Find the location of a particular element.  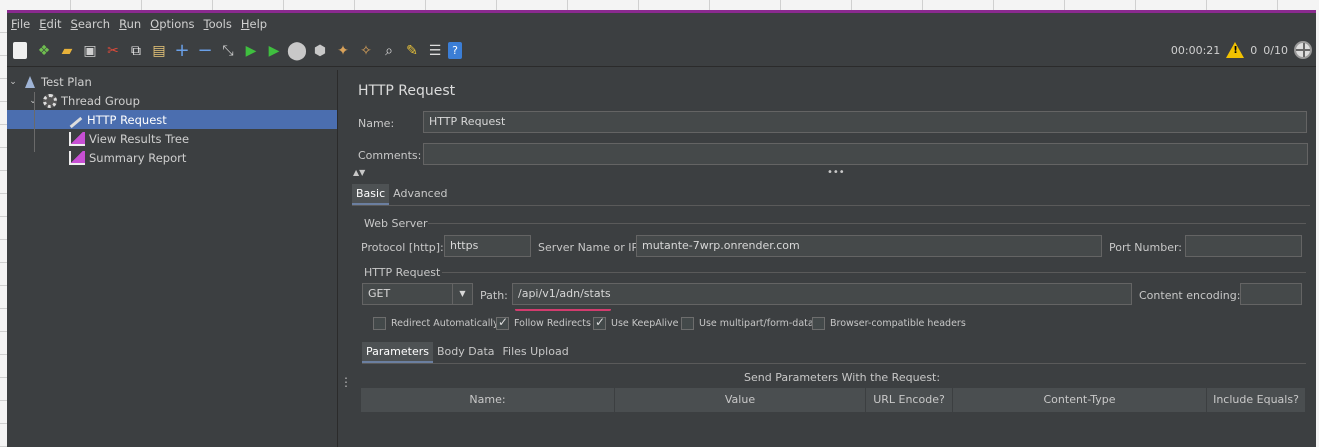

active-threads: 0/10 is located at coordinates (1275, 50).